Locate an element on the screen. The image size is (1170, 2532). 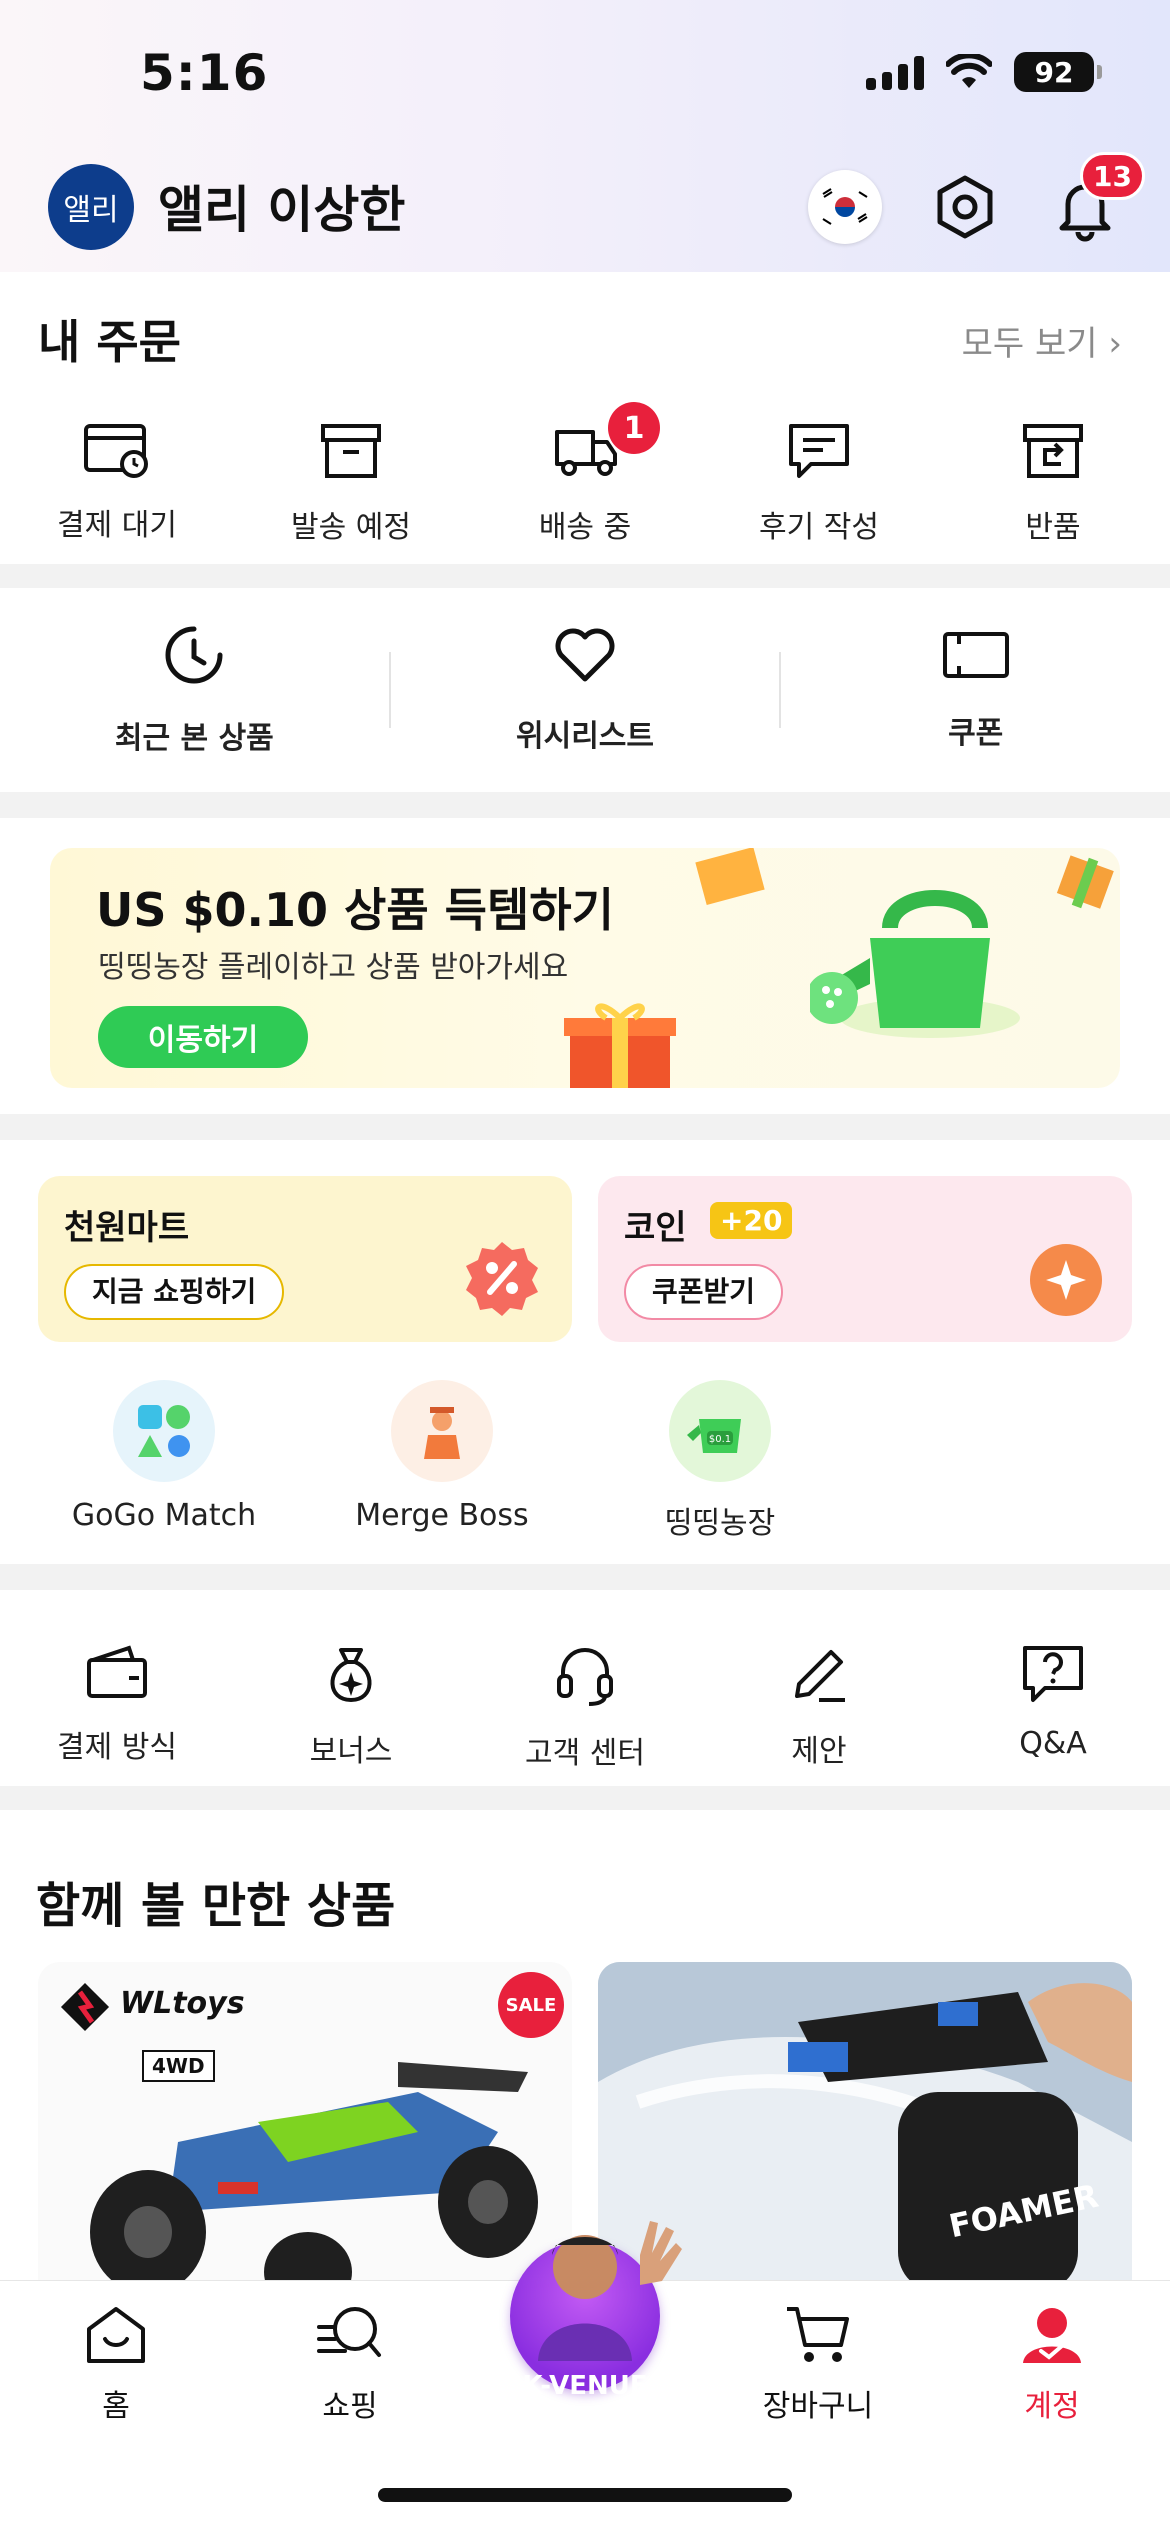
gift-box-icon is located at coordinates (620, 1045).